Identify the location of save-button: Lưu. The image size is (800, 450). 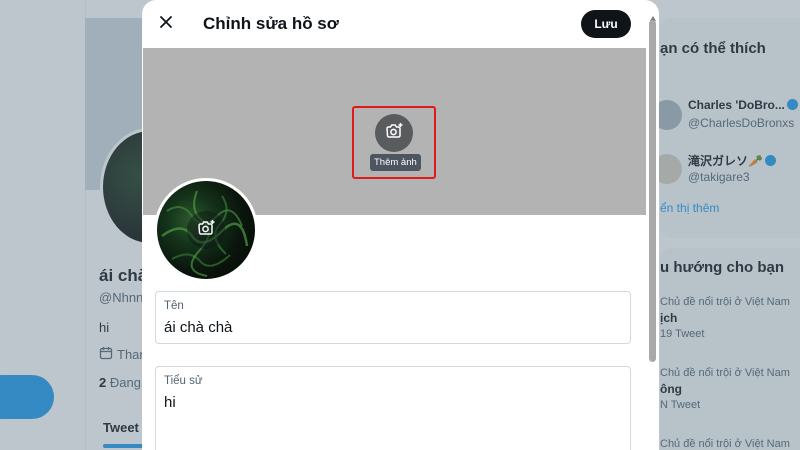
(606, 24).